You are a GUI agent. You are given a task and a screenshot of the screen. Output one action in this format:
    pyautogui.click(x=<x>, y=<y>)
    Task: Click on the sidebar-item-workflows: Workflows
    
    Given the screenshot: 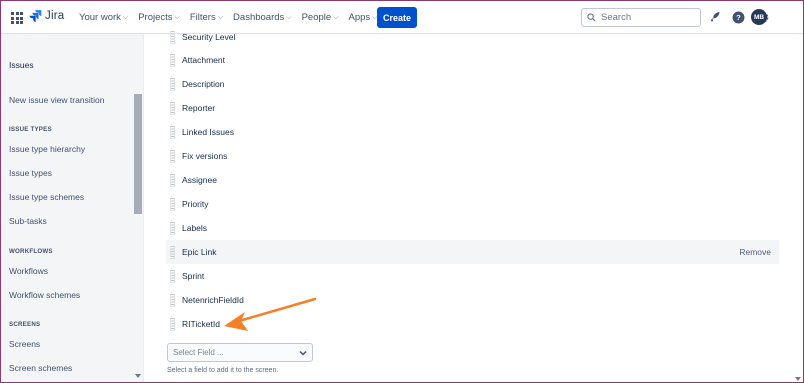 What is the action you would take?
    pyautogui.click(x=28, y=271)
    